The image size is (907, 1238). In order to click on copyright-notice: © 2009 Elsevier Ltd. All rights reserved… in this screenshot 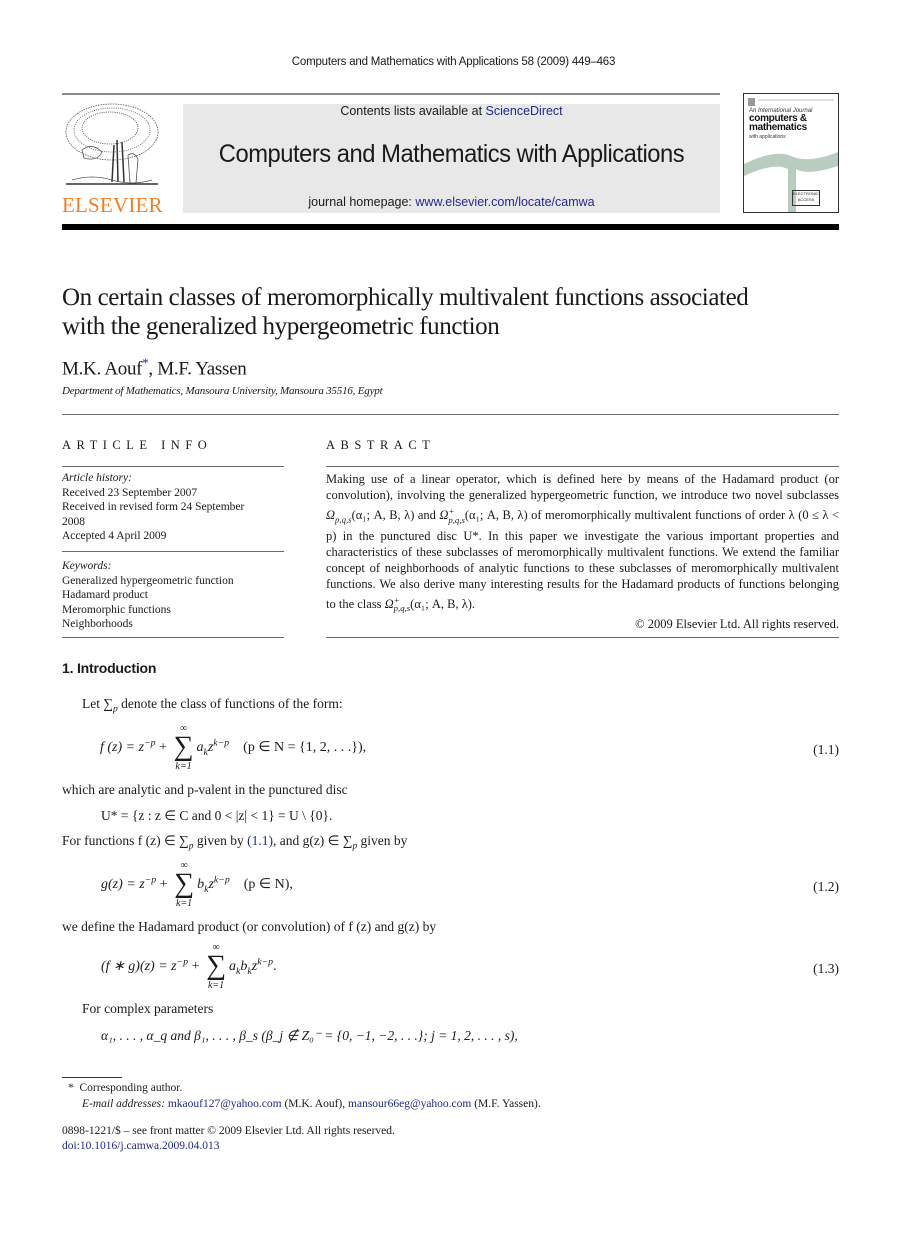, I will do `click(737, 624)`.